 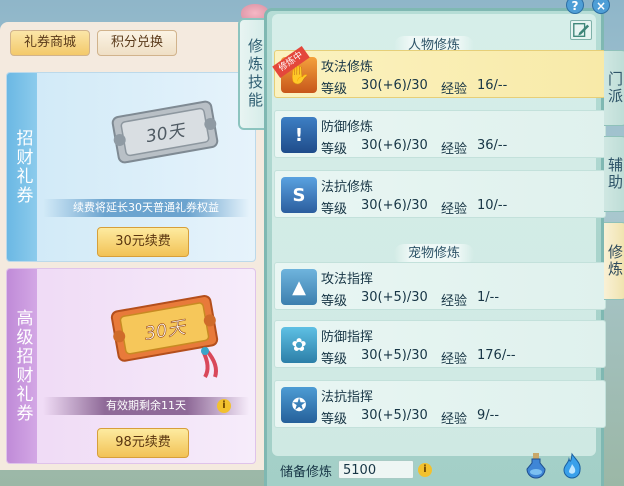 What do you see at coordinates (440, 404) in the screenshot?
I see `skill-row-pet-magic-resist: ✪ 法抗指挥 等级 30(+5)/30 经验 9/--` at bounding box center [440, 404].